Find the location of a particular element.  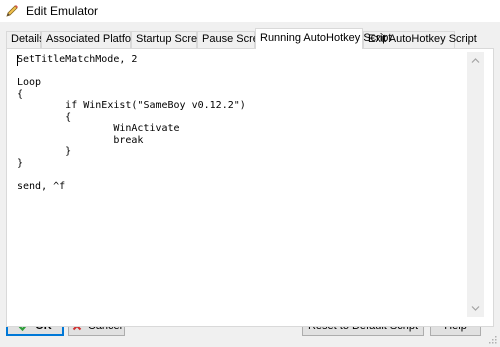

scroll-up-icon is located at coordinates (475, 60).